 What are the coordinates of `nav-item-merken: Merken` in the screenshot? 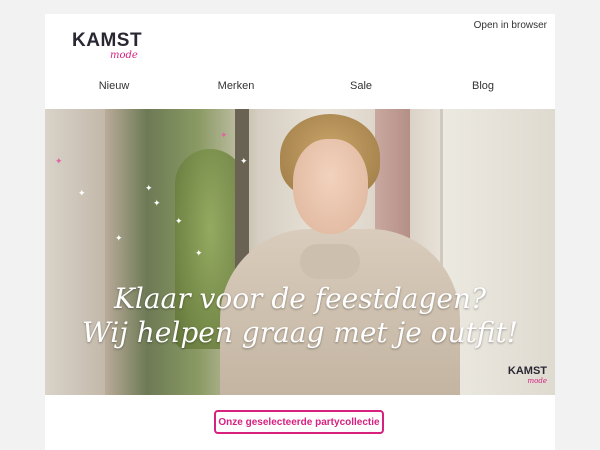 It's located at (236, 86).